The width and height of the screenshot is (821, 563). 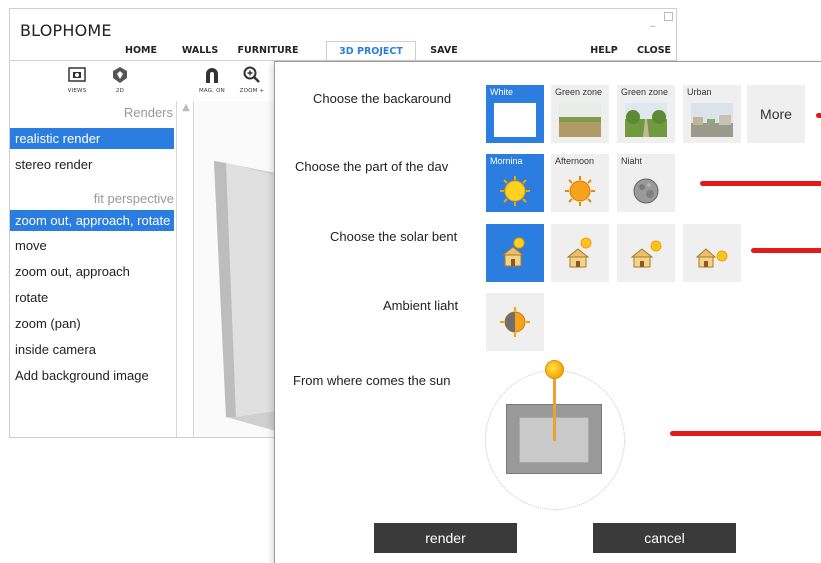 What do you see at coordinates (371, 51) in the screenshot?
I see `nav-3d-project: 3D PROJECT` at bounding box center [371, 51].